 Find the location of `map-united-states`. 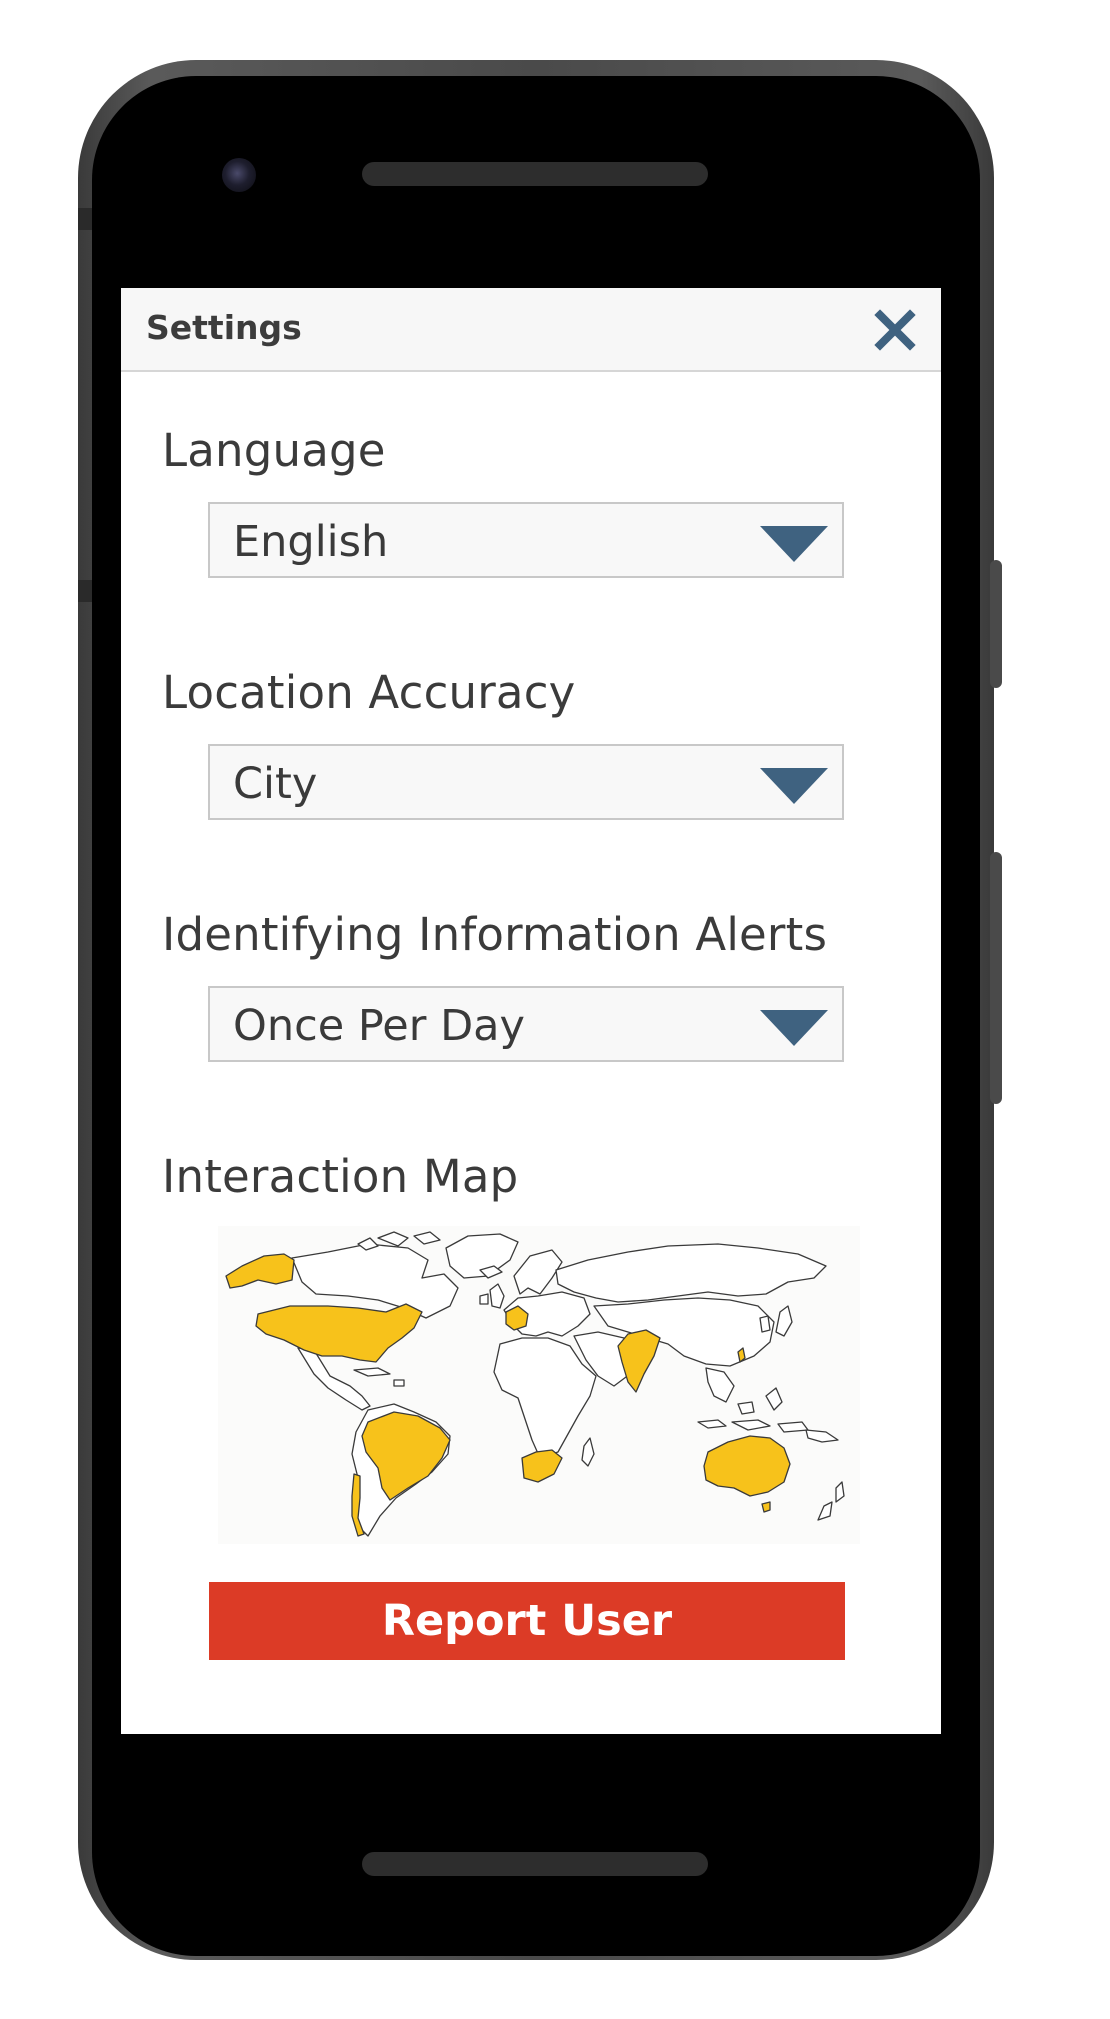

map-united-states is located at coordinates (339, 1333).